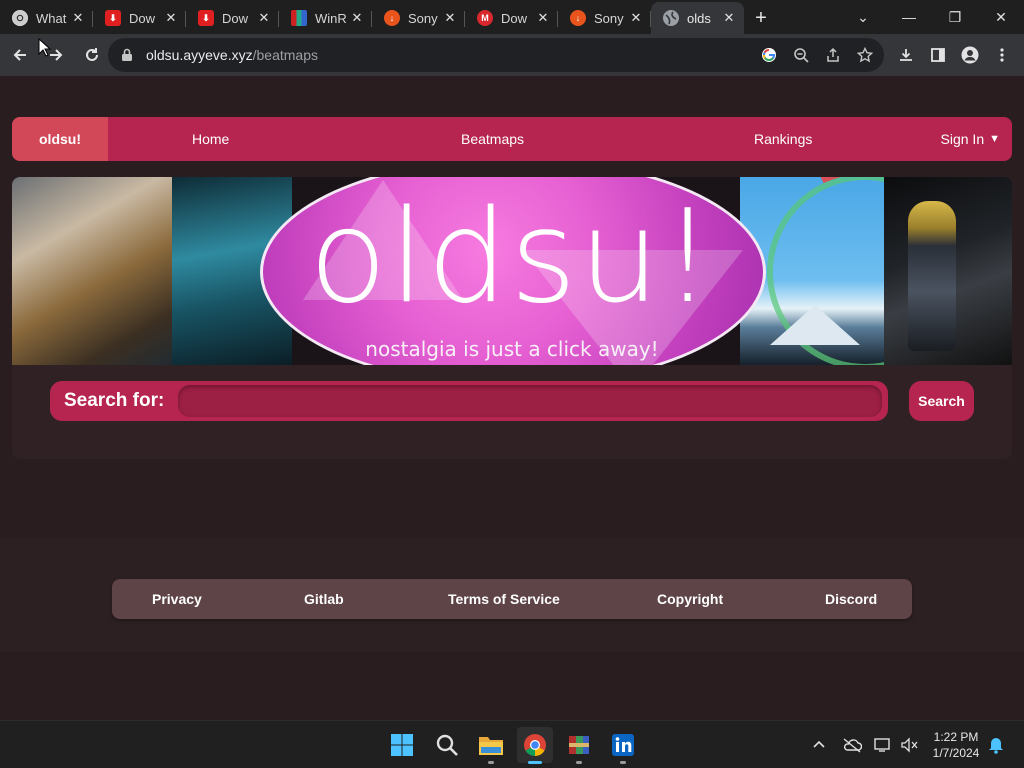 The width and height of the screenshot is (1024, 768). What do you see at coordinates (504, 599) in the screenshot?
I see `footer-tos-link: Terms of Service` at bounding box center [504, 599].